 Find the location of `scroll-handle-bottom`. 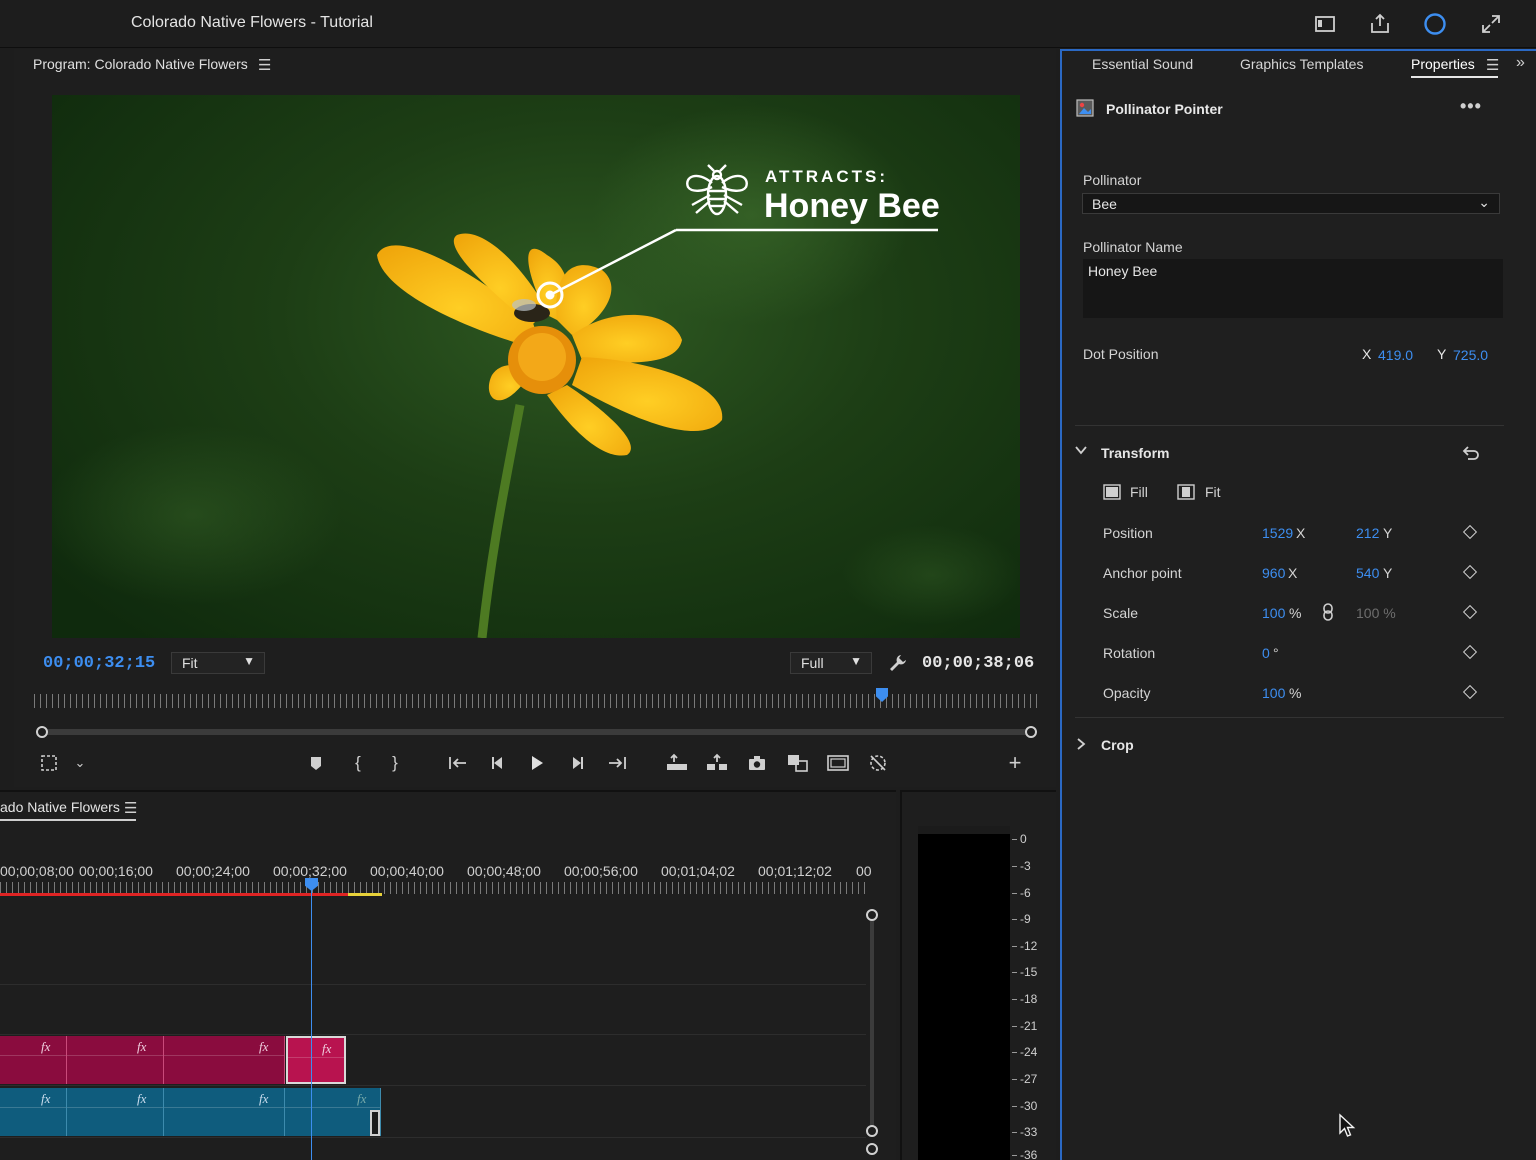

scroll-handle-bottom is located at coordinates (872, 1131).